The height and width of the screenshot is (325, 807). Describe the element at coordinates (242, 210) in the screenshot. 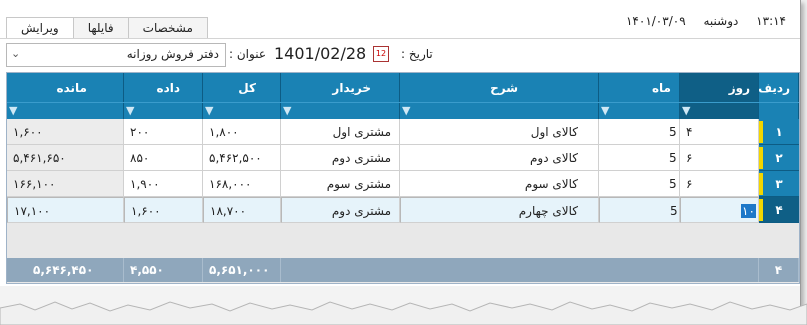

I see `cell-total: ۱۸,۷۰۰` at that location.